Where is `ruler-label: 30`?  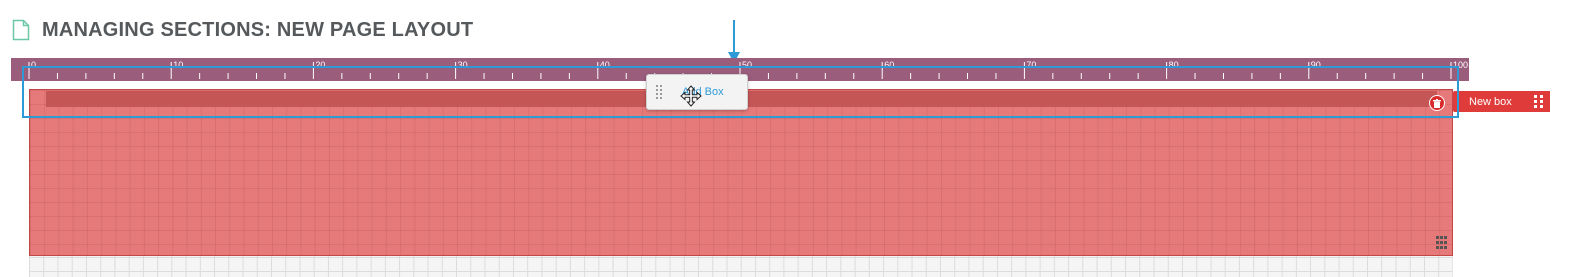 ruler-label: 30 is located at coordinates (463, 65).